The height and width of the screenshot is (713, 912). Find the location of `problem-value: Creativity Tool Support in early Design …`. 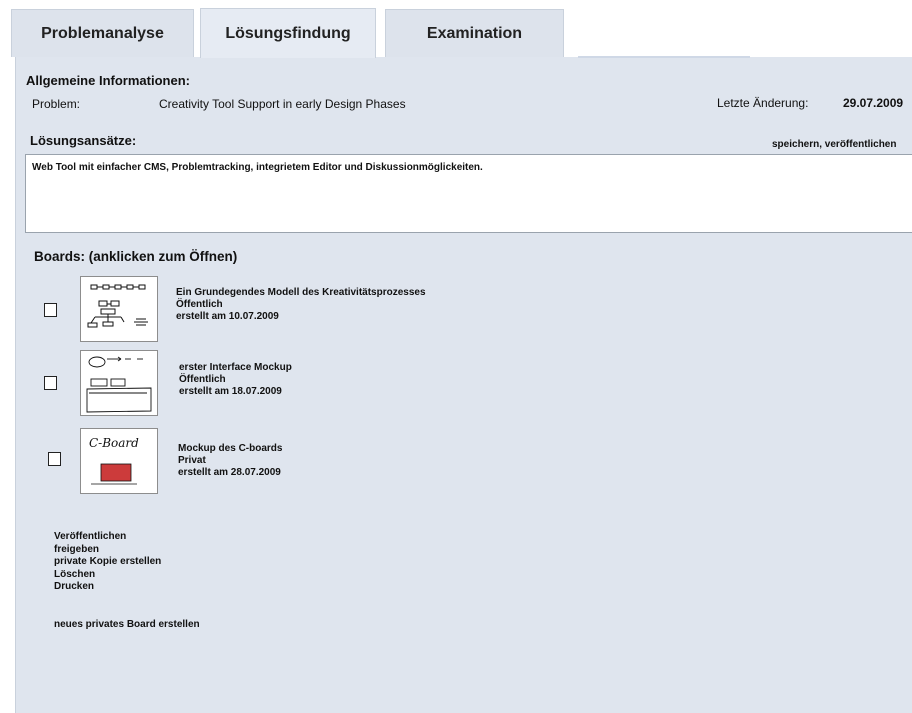

problem-value: Creativity Tool Support in early Design … is located at coordinates (282, 104).